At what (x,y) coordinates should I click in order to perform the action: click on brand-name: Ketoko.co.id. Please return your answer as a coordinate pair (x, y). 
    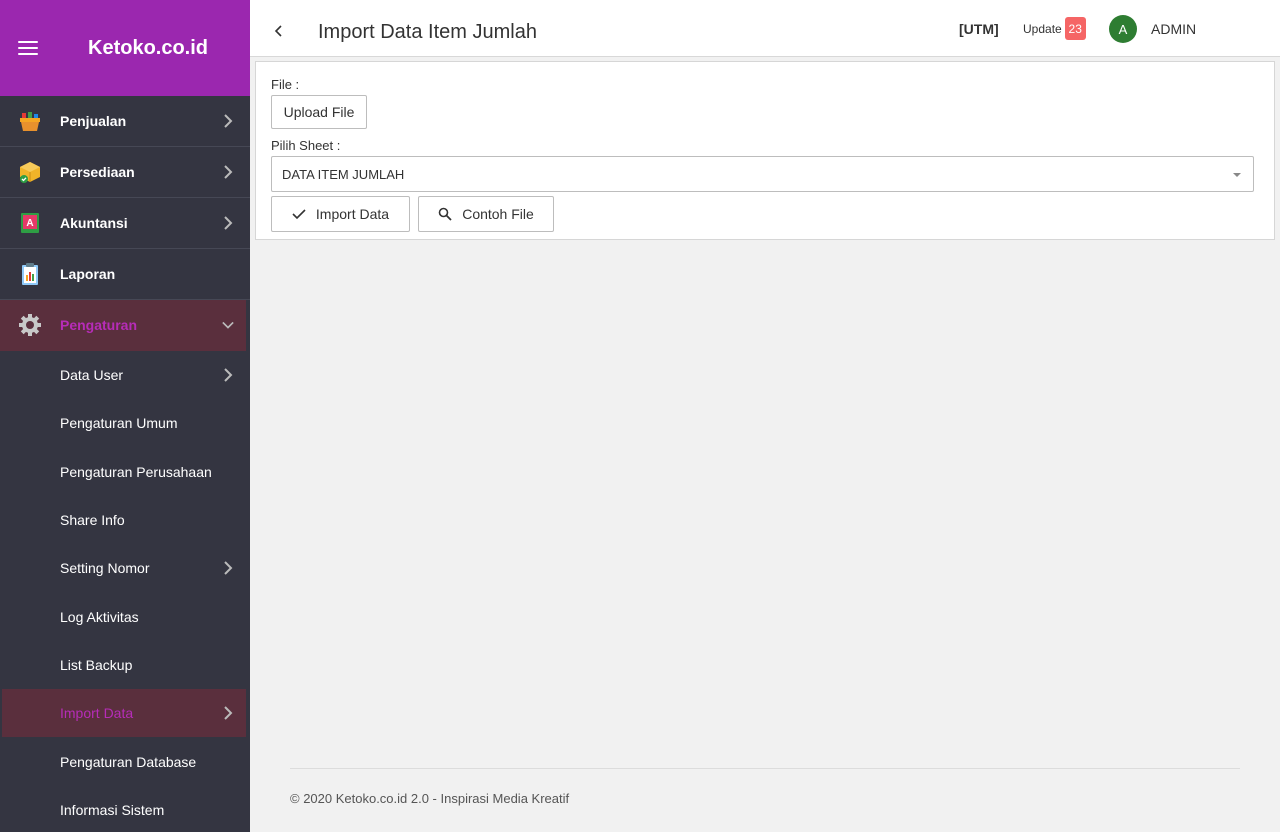
    Looking at the image, I should click on (148, 47).